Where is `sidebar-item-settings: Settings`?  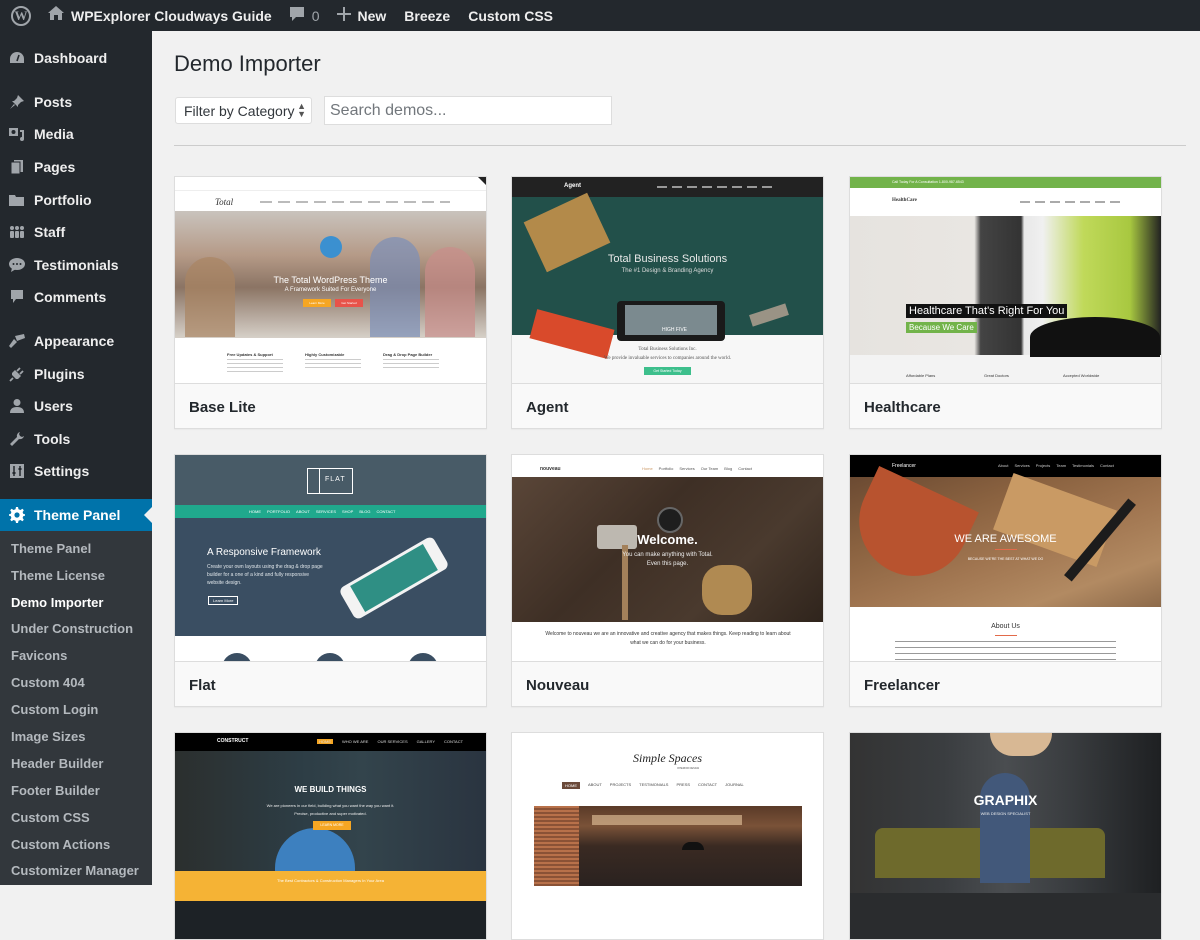 sidebar-item-settings: Settings is located at coordinates (76, 471).